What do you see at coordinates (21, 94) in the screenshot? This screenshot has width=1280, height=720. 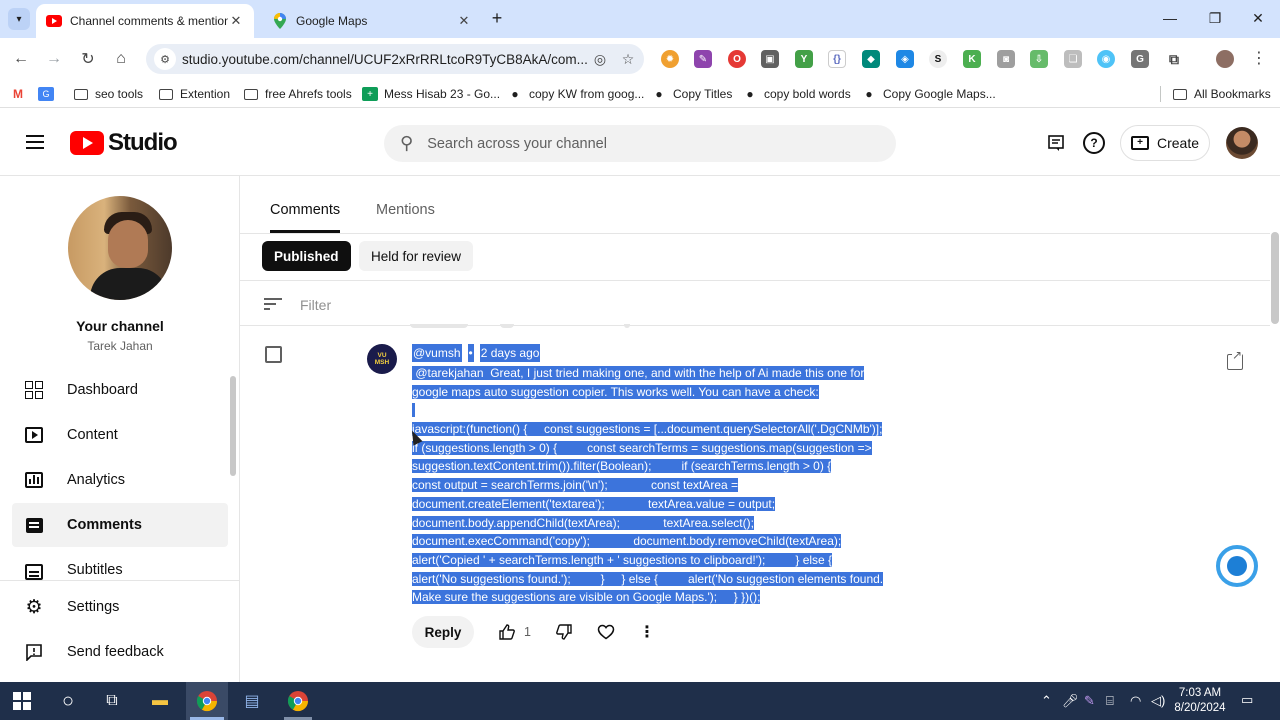 I see `gmail-bookmark: M` at bounding box center [21, 94].